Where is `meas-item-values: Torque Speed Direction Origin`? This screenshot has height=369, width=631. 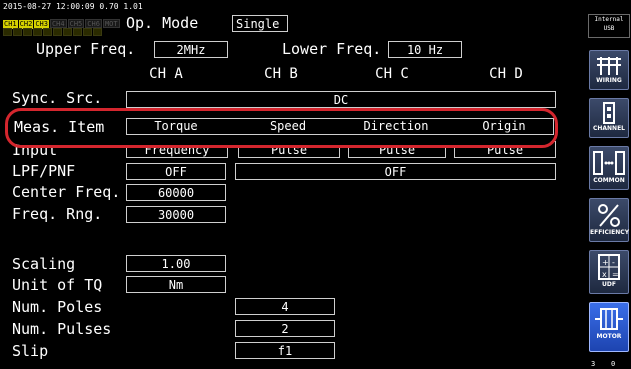
meas-item-values: Torque Speed Direction Origin is located at coordinates (340, 126).